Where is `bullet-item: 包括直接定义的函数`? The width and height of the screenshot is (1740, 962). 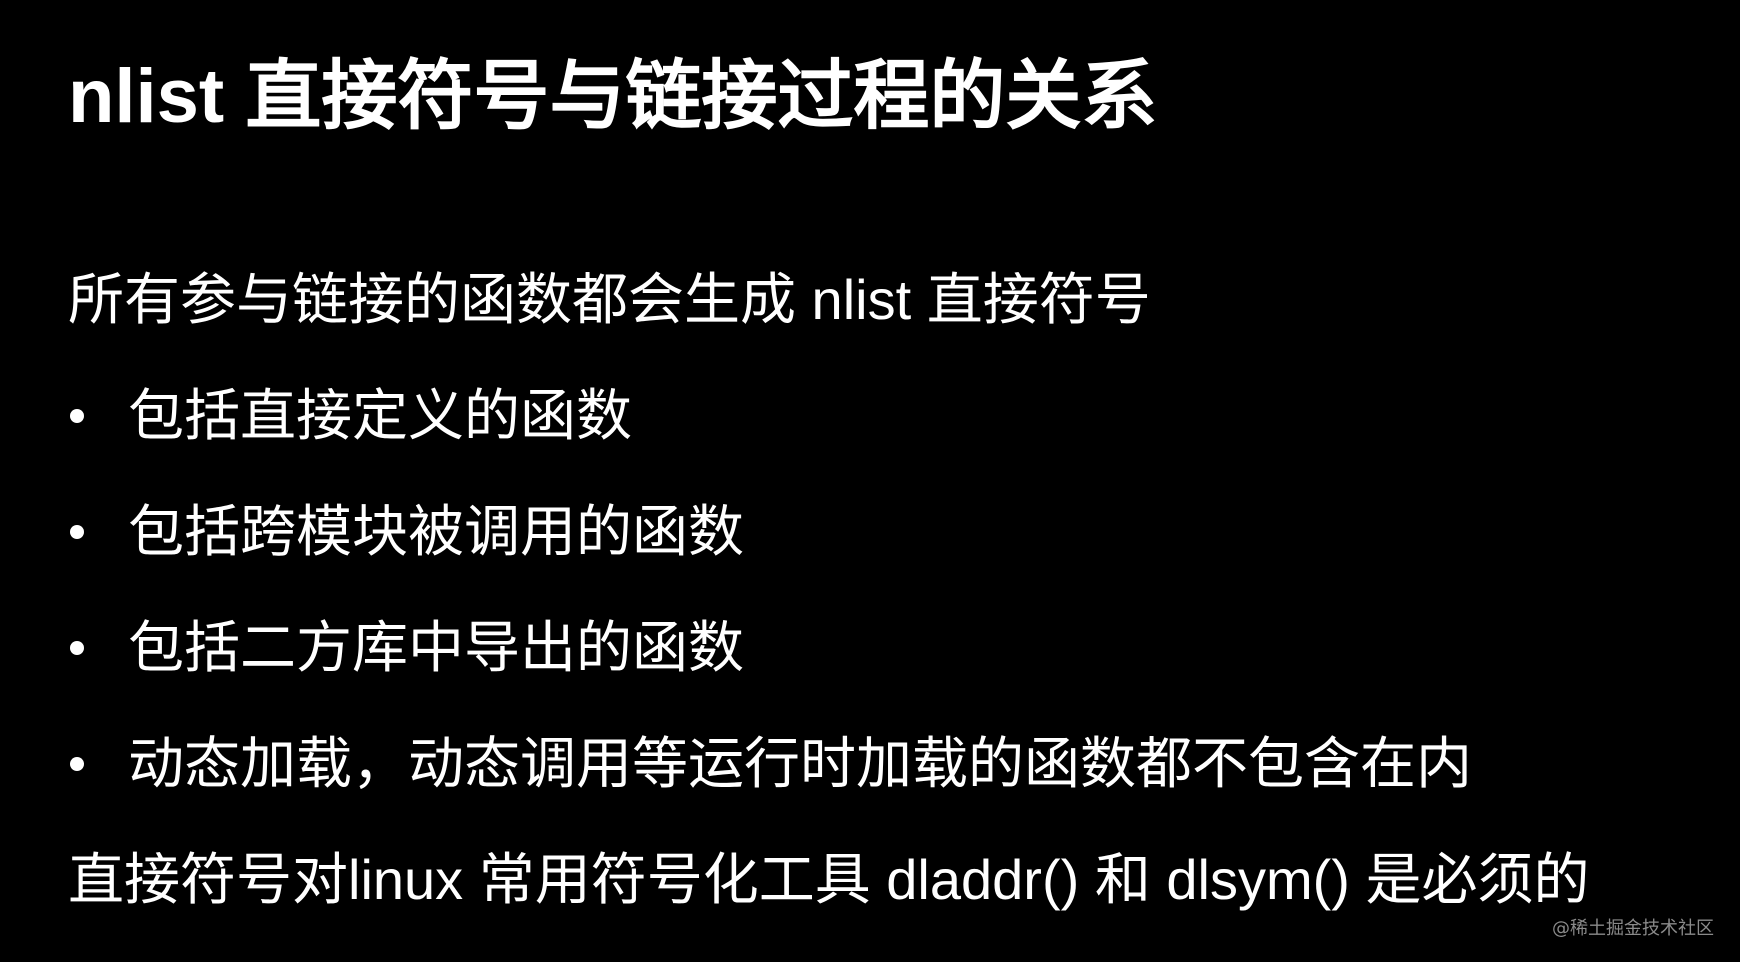
bullet-item: 包括直接定义的函数 is located at coordinates (888, 416).